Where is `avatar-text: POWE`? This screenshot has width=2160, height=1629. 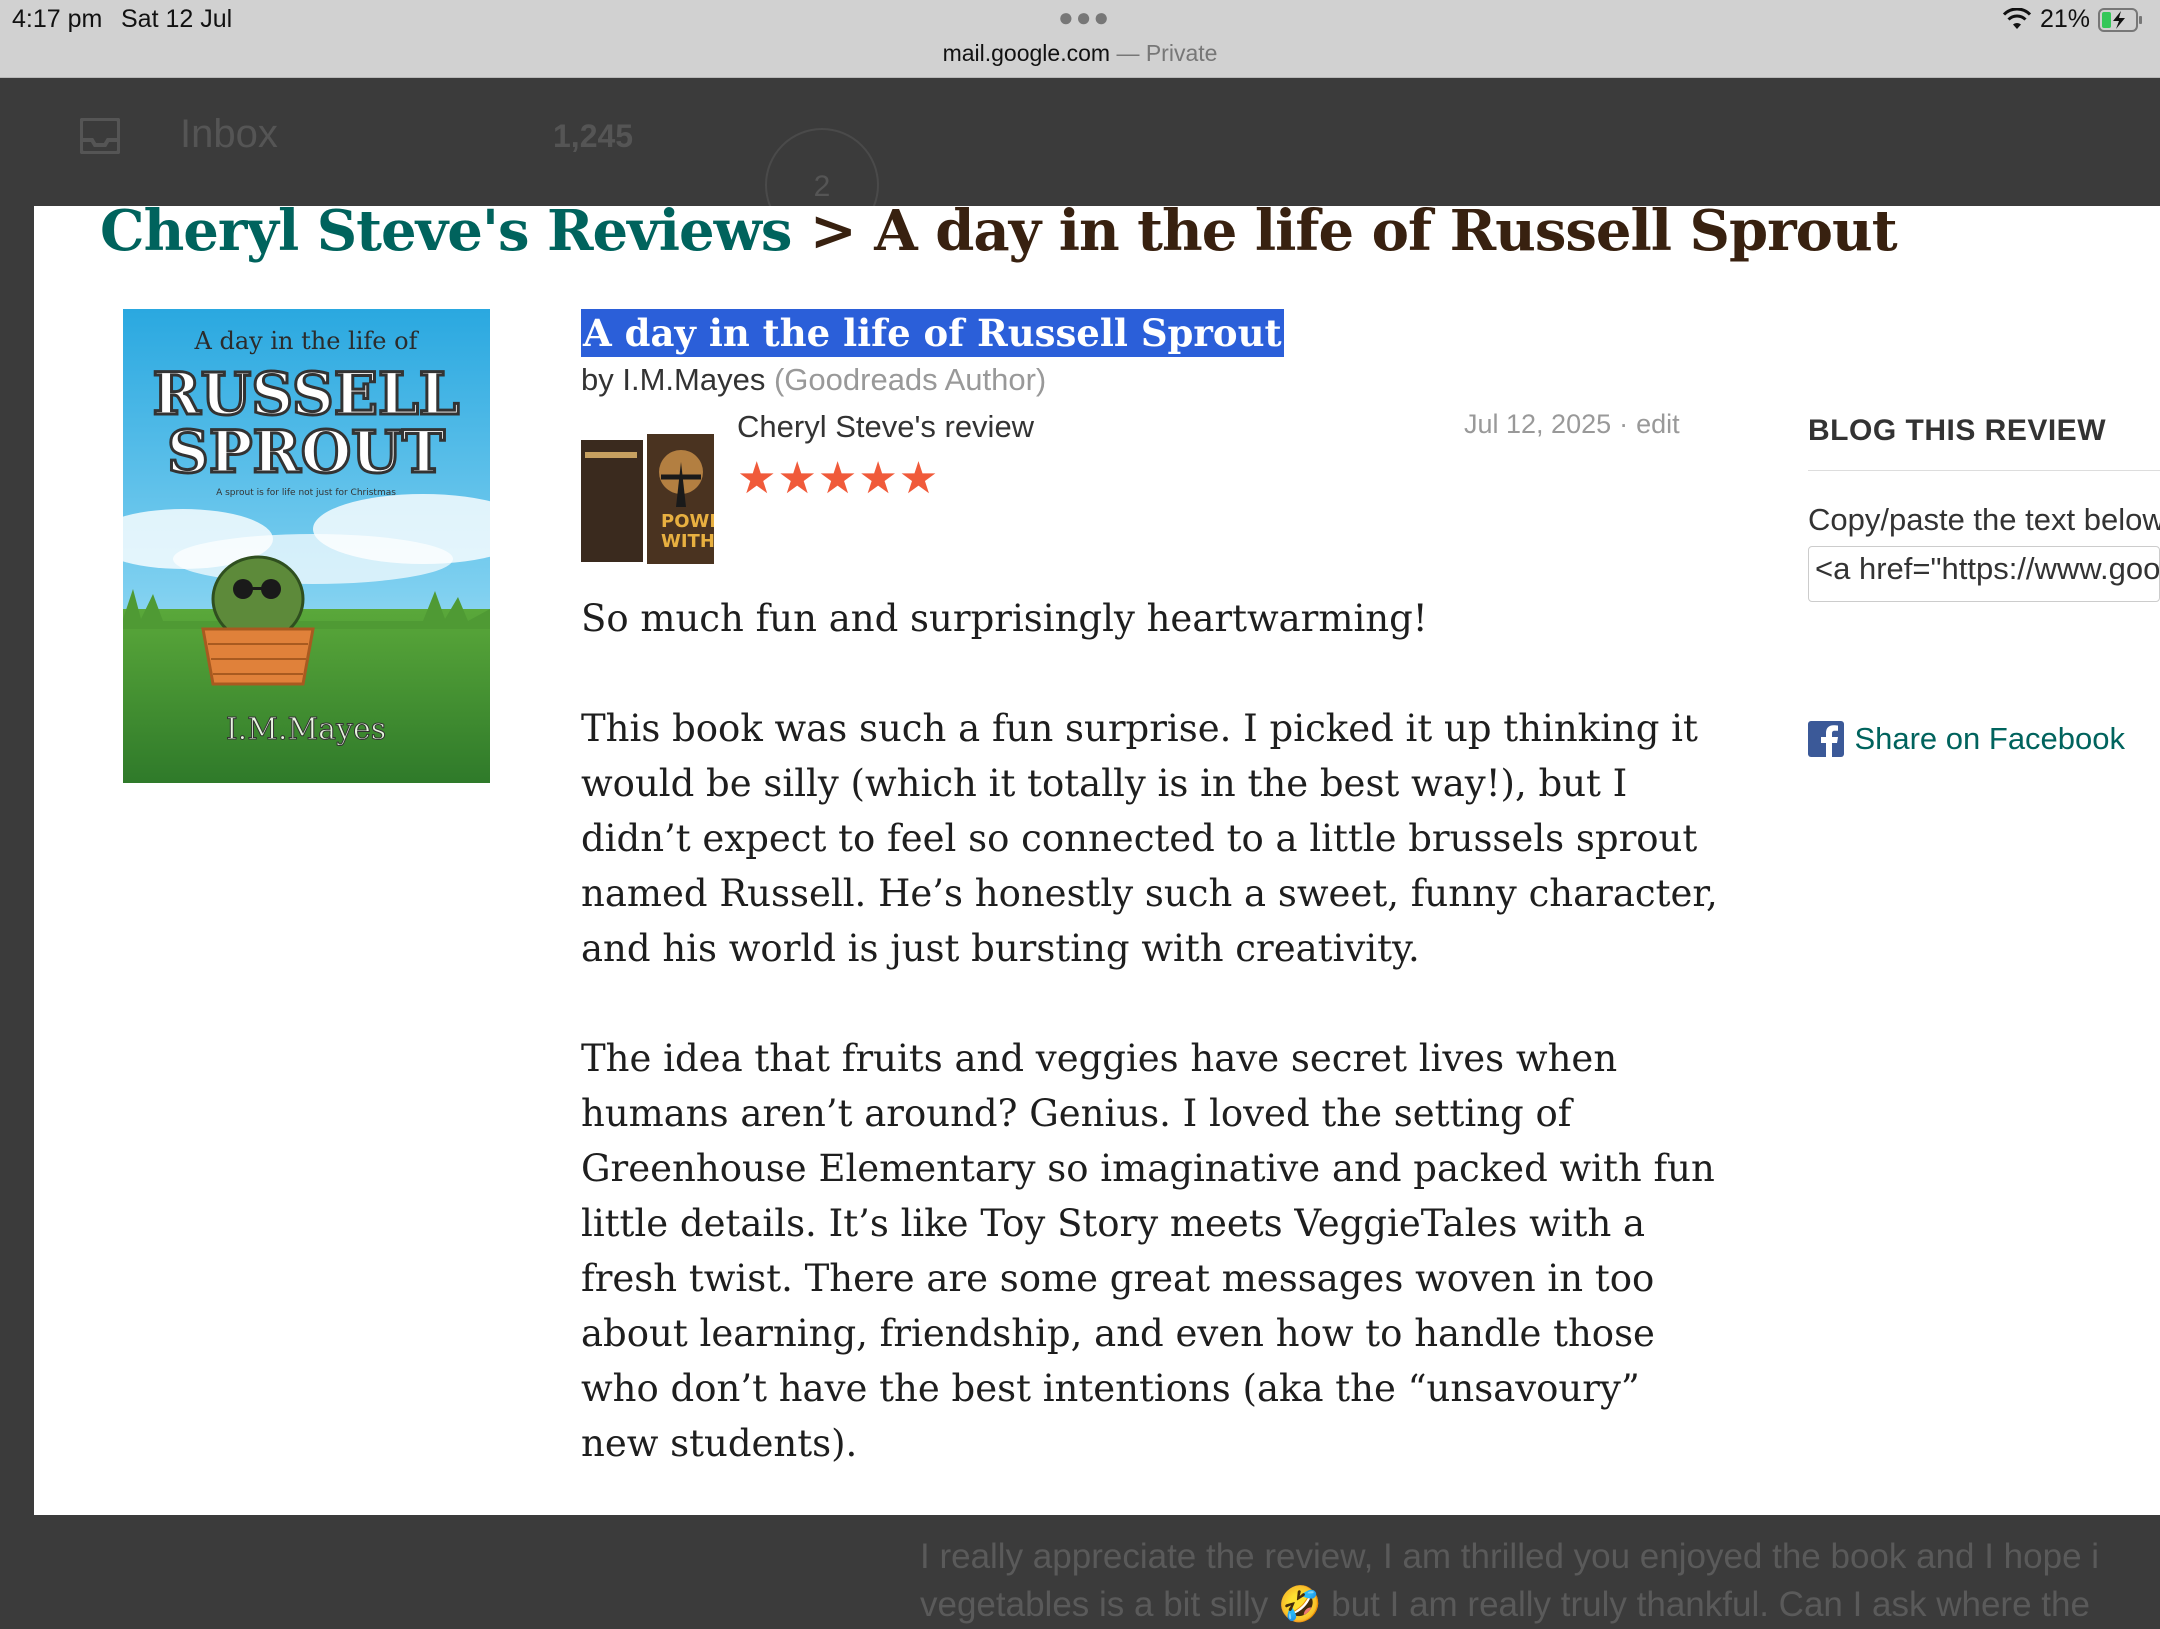 avatar-text: POWE is located at coordinates (687, 521).